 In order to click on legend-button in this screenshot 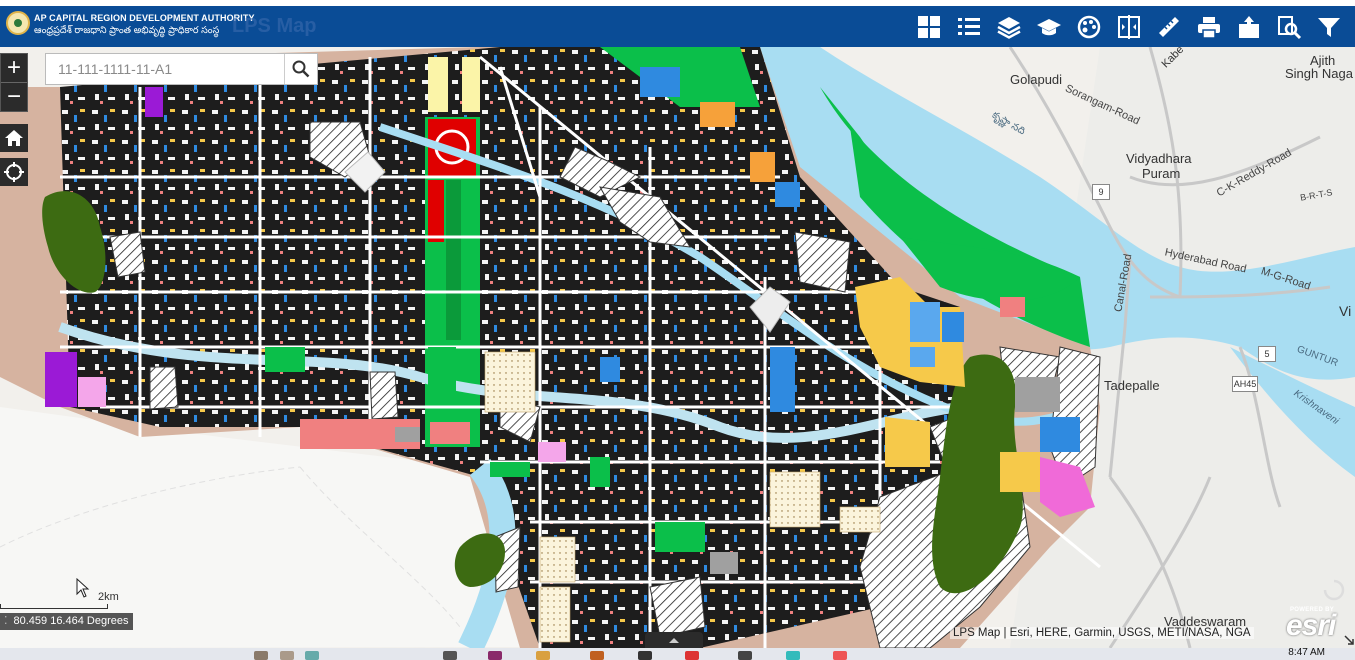, I will do `click(969, 27)`.